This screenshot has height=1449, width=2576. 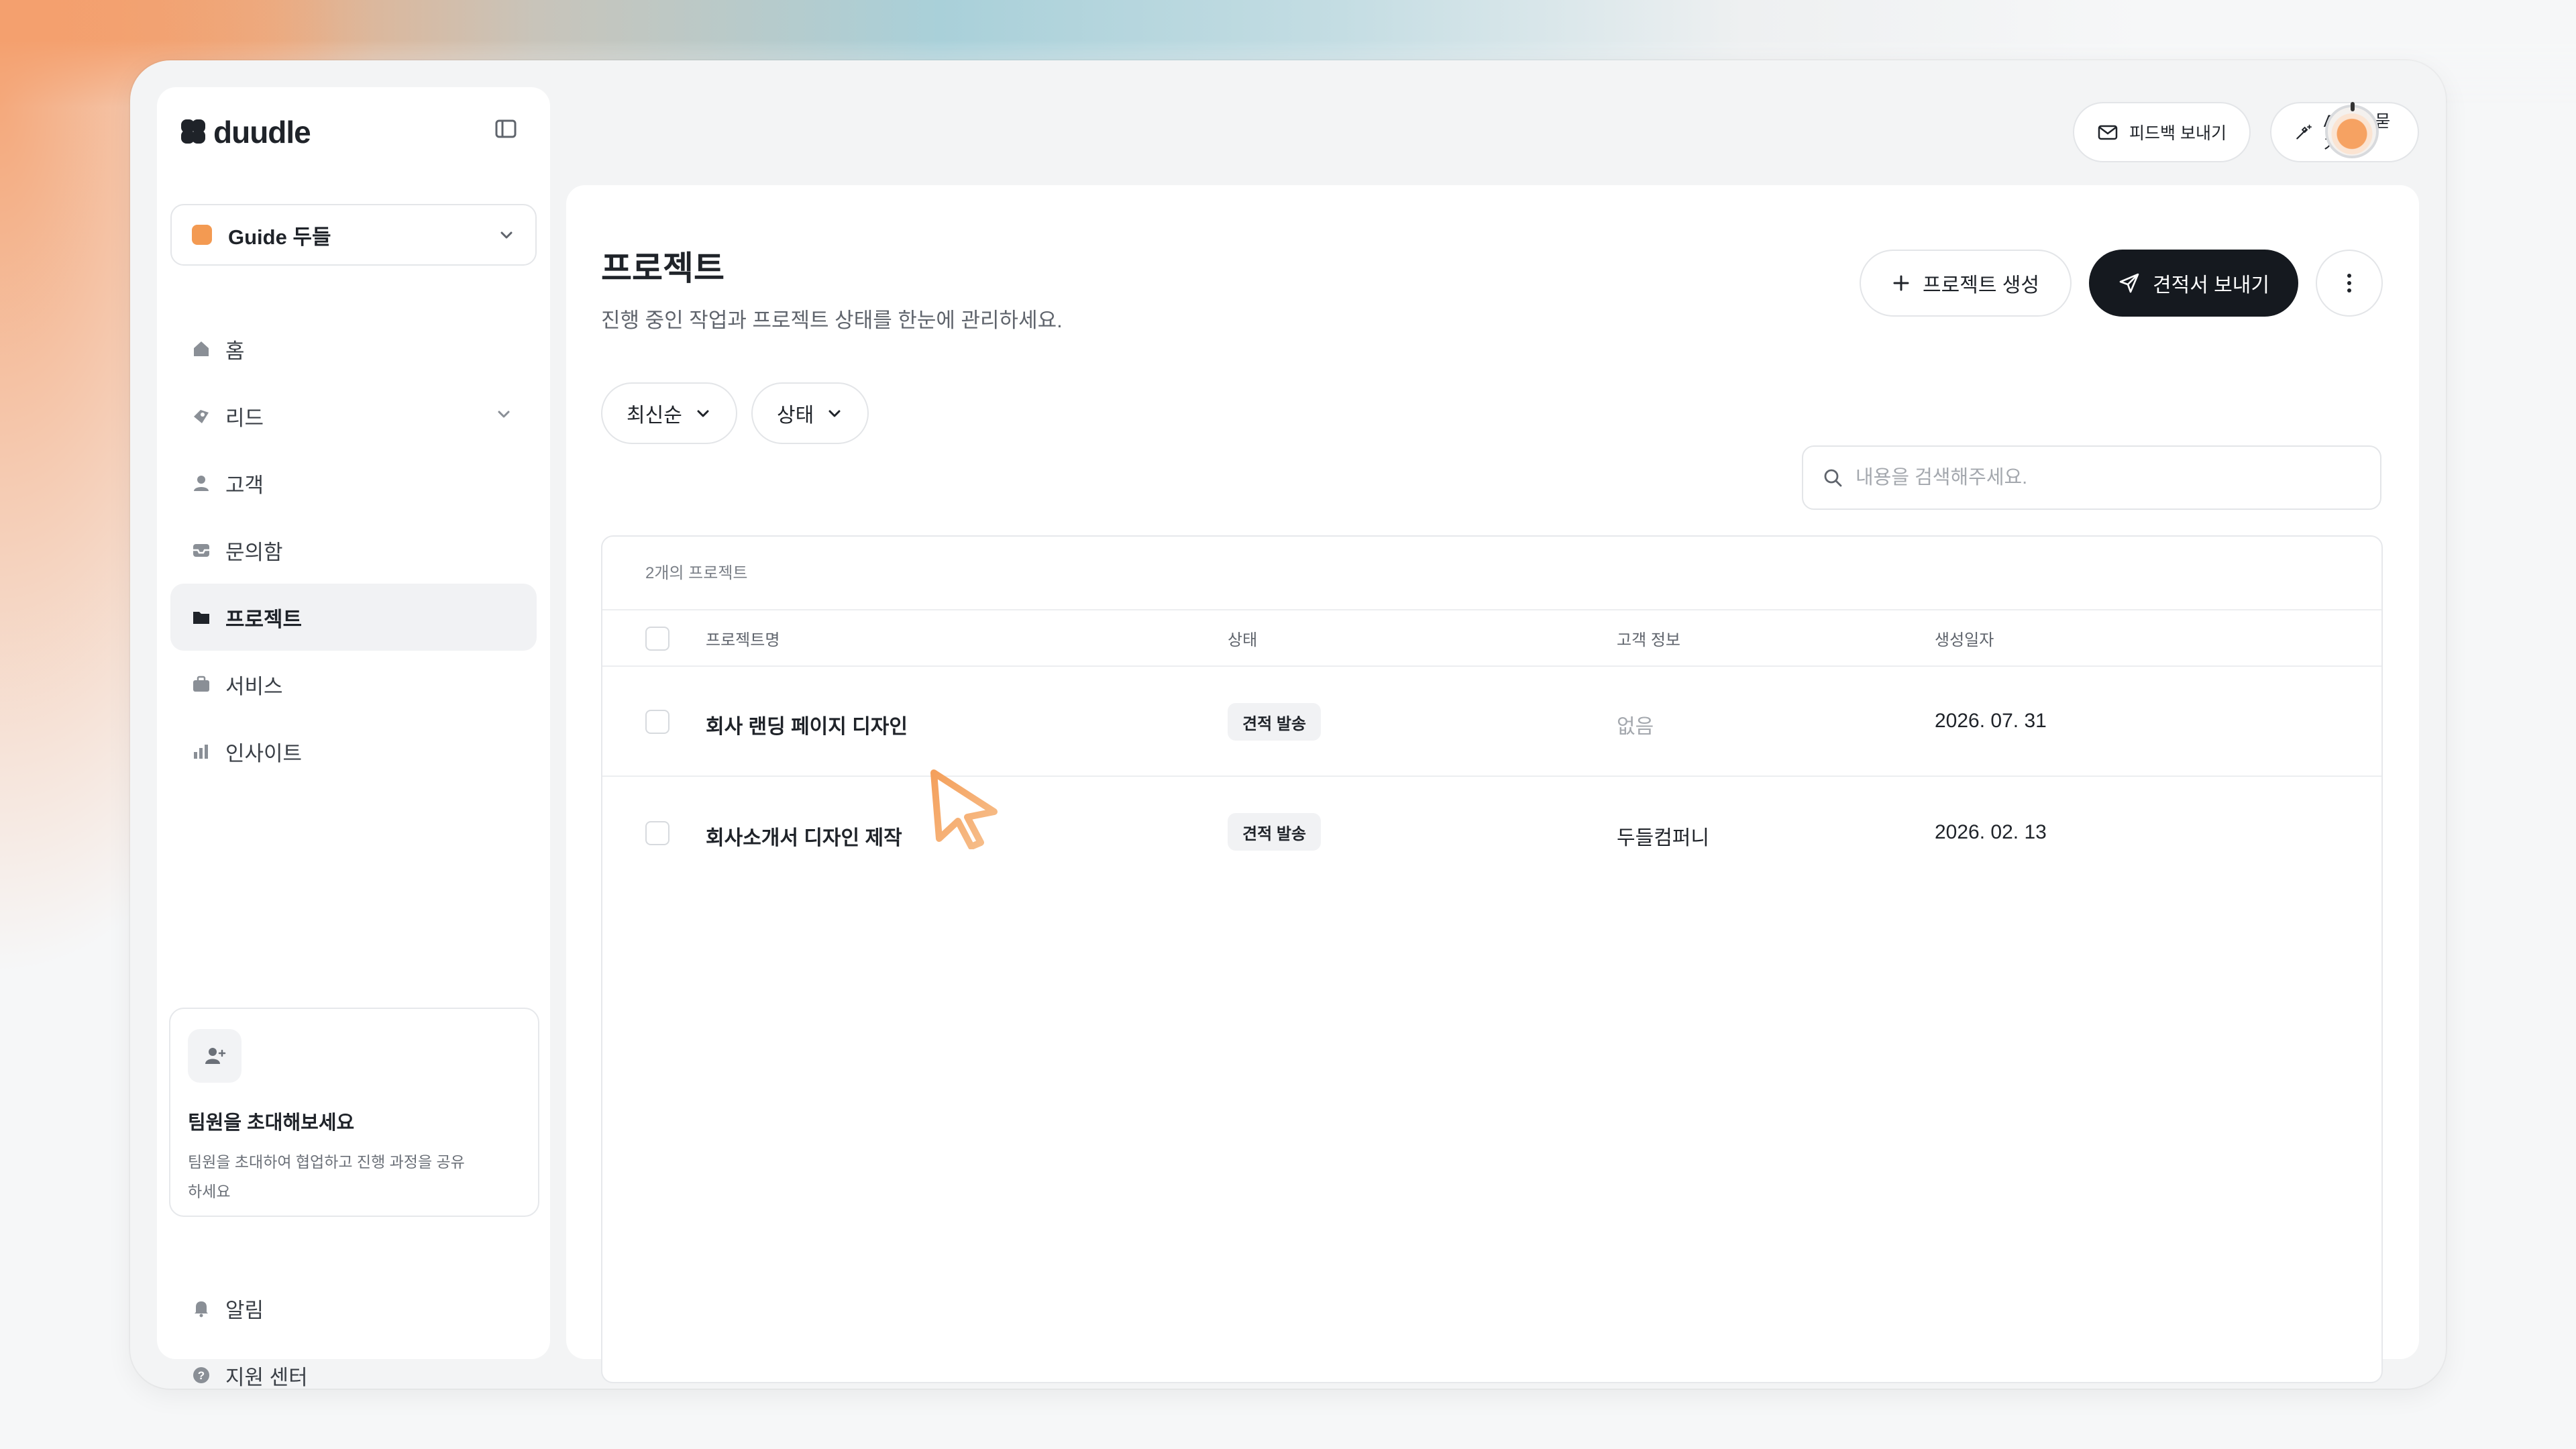 I want to click on sidebar-item-lead: 리드, so click(x=353, y=415).